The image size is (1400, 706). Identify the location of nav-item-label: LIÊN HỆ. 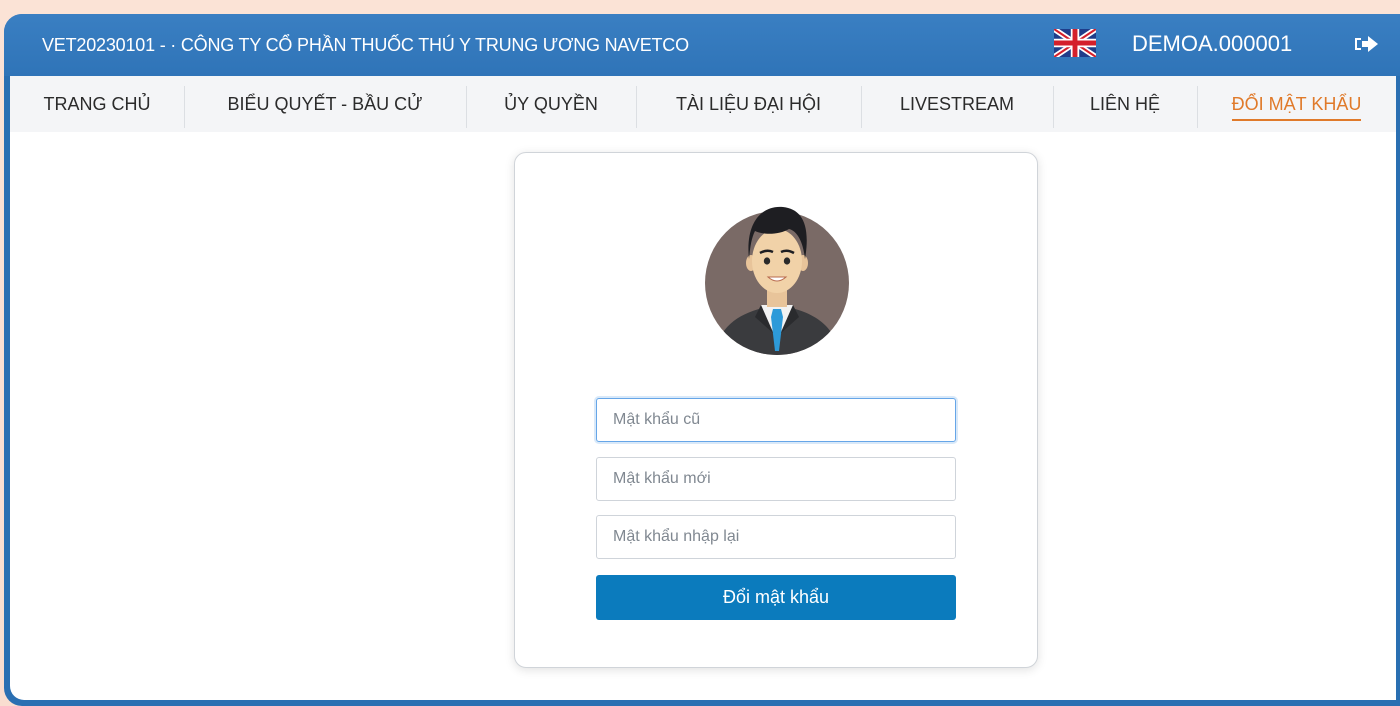
(1125, 103).